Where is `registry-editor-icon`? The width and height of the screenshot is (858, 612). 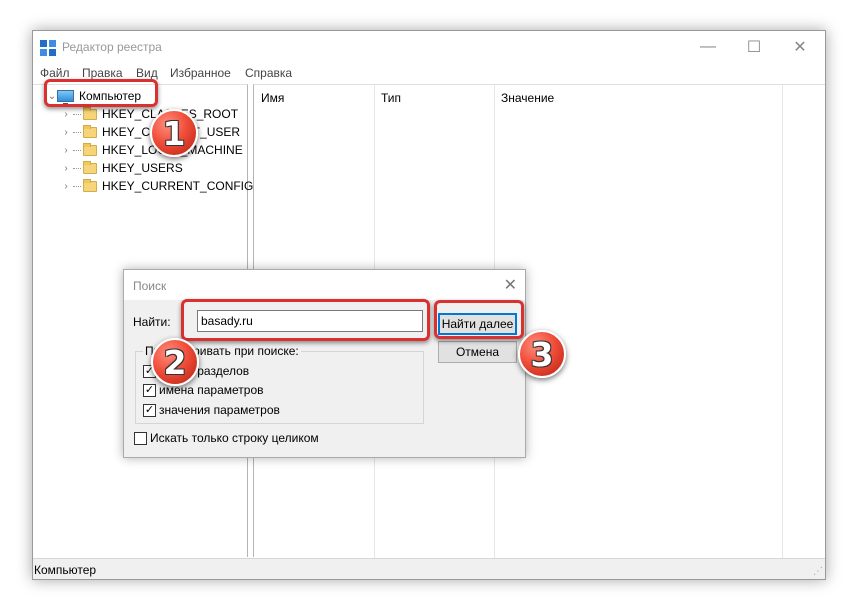 registry-editor-icon is located at coordinates (48, 48).